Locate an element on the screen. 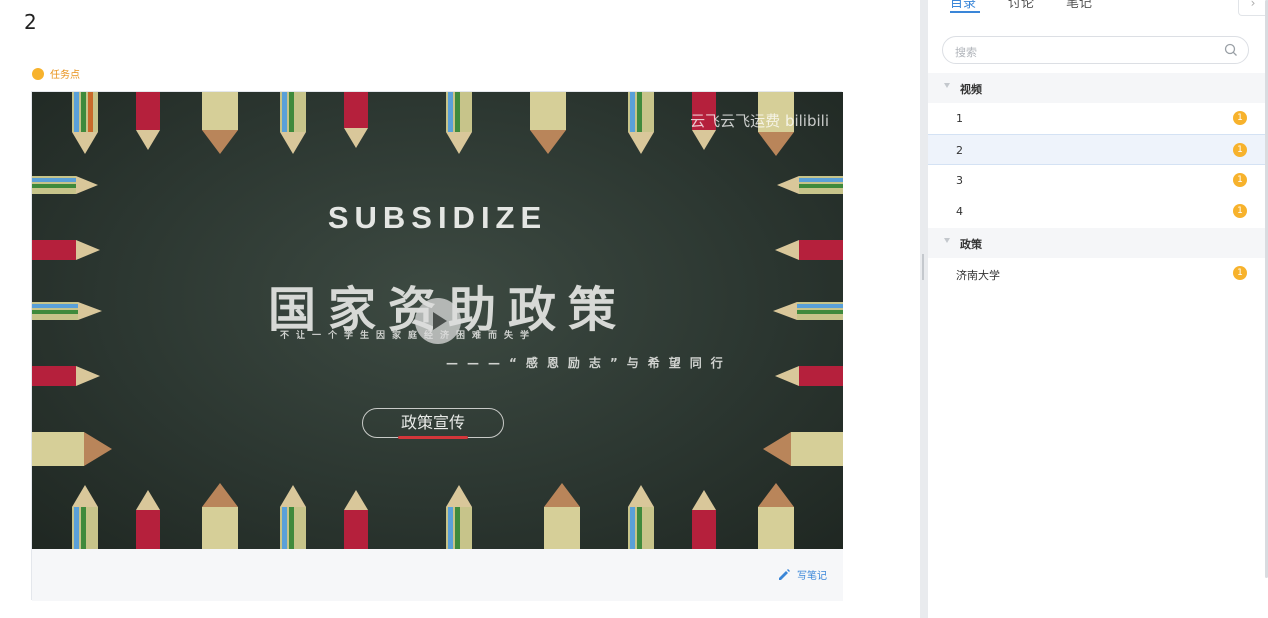 The image size is (1268, 618). panel-divider is located at coordinates (924, 309).